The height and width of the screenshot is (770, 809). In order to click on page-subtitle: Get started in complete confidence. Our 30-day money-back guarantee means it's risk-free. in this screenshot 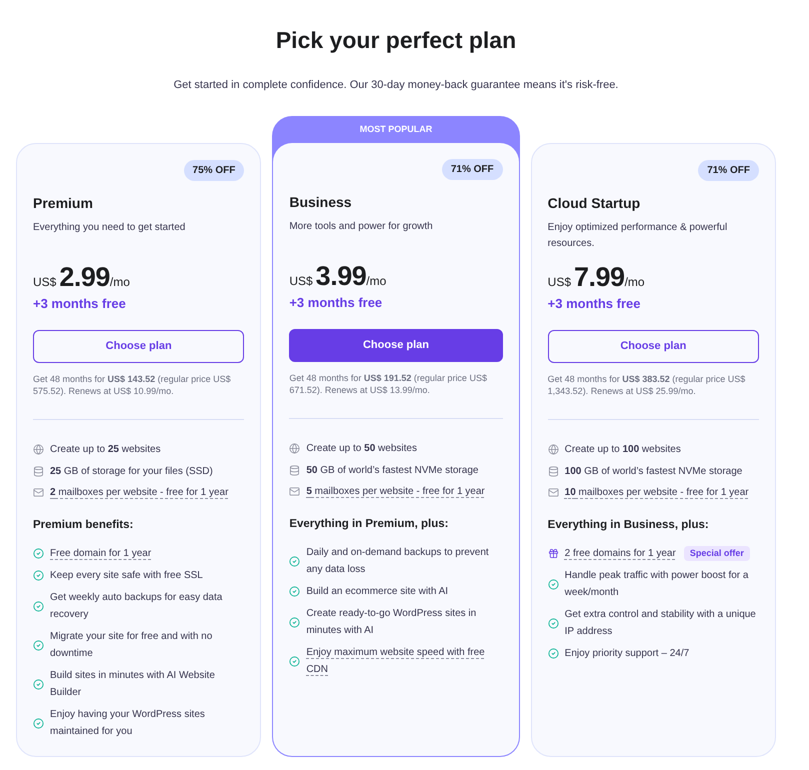, I will do `click(396, 85)`.